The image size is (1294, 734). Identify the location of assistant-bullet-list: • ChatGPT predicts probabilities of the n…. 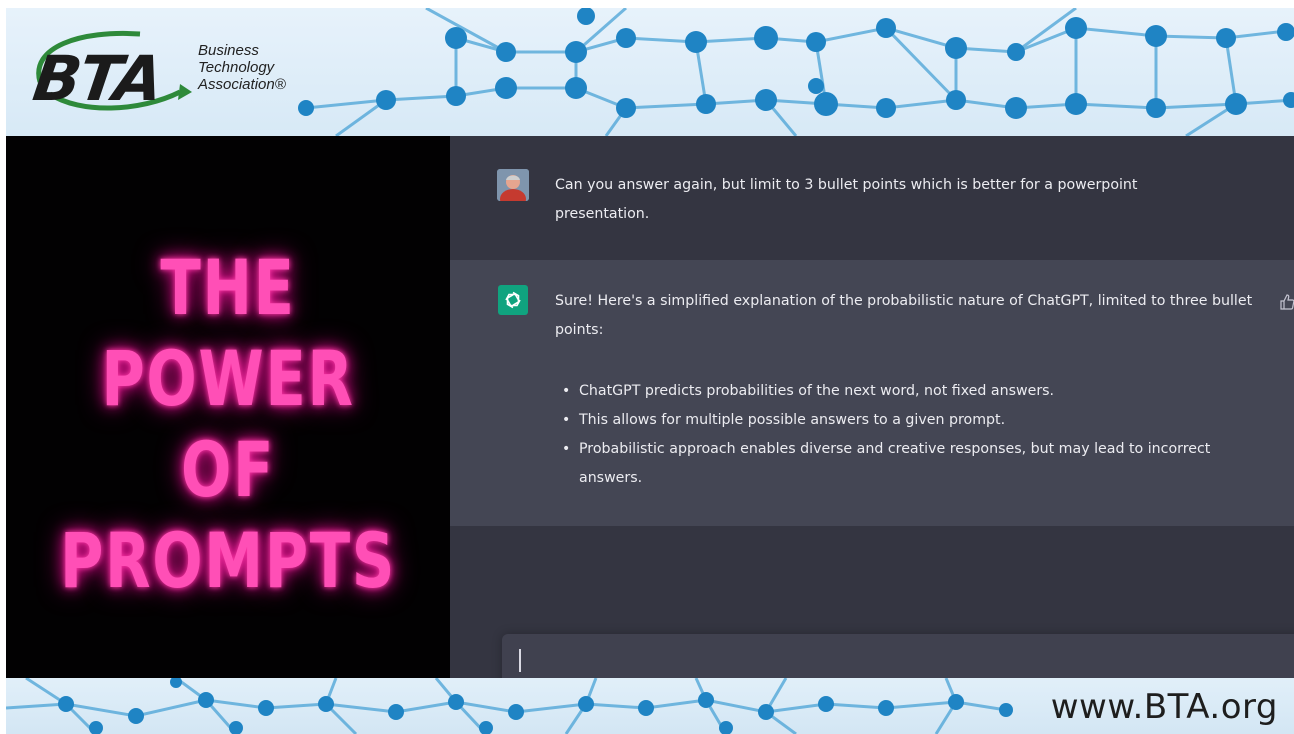
(912, 435).